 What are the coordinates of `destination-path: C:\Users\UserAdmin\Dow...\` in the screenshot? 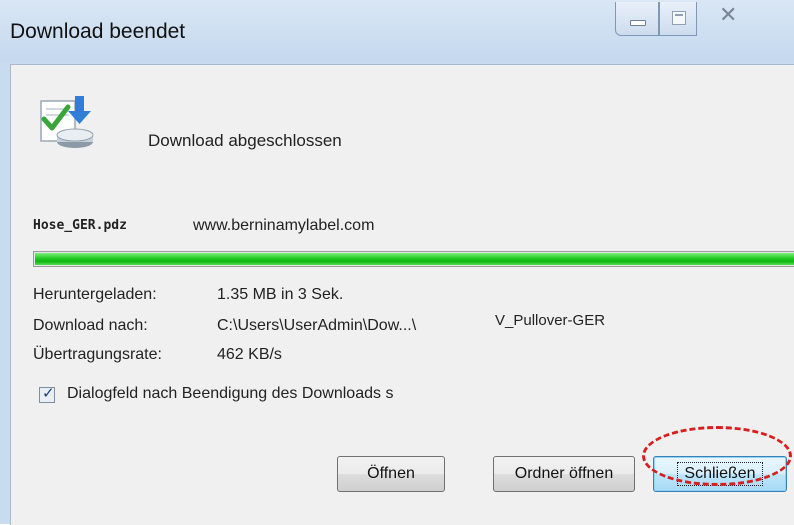 It's located at (317, 325).